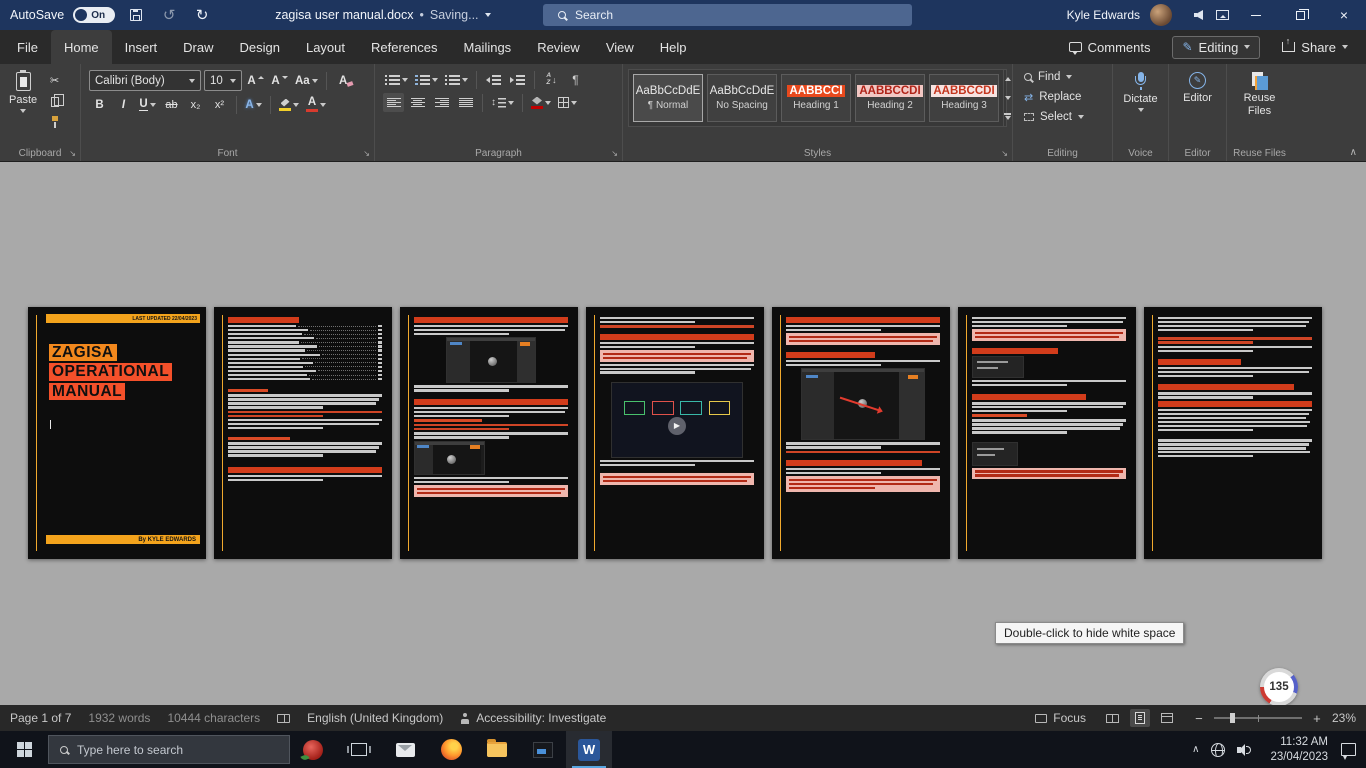 This screenshot has width=1366, height=768. I want to click on taskbar-app-mail, so click(405, 749).